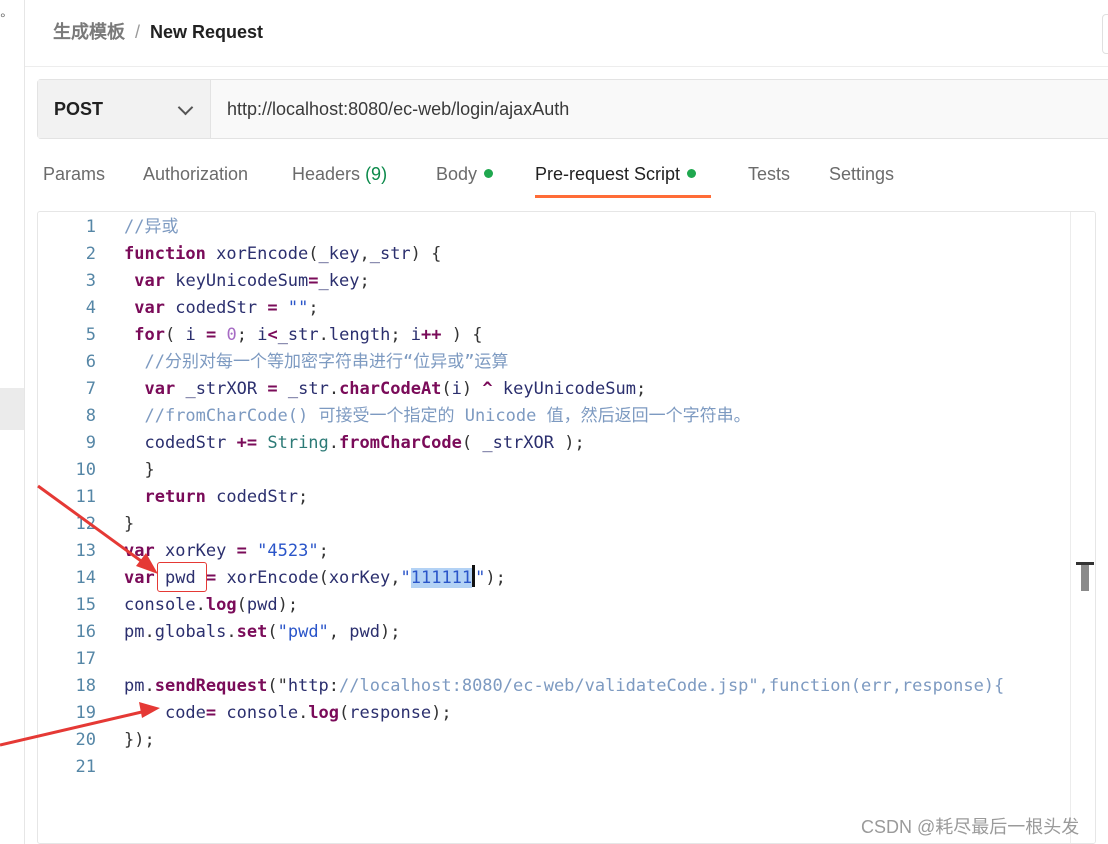 Image resolution: width=1108 pixels, height=844 pixels. I want to click on left-sidebar-strip: °, so click(12, 422).